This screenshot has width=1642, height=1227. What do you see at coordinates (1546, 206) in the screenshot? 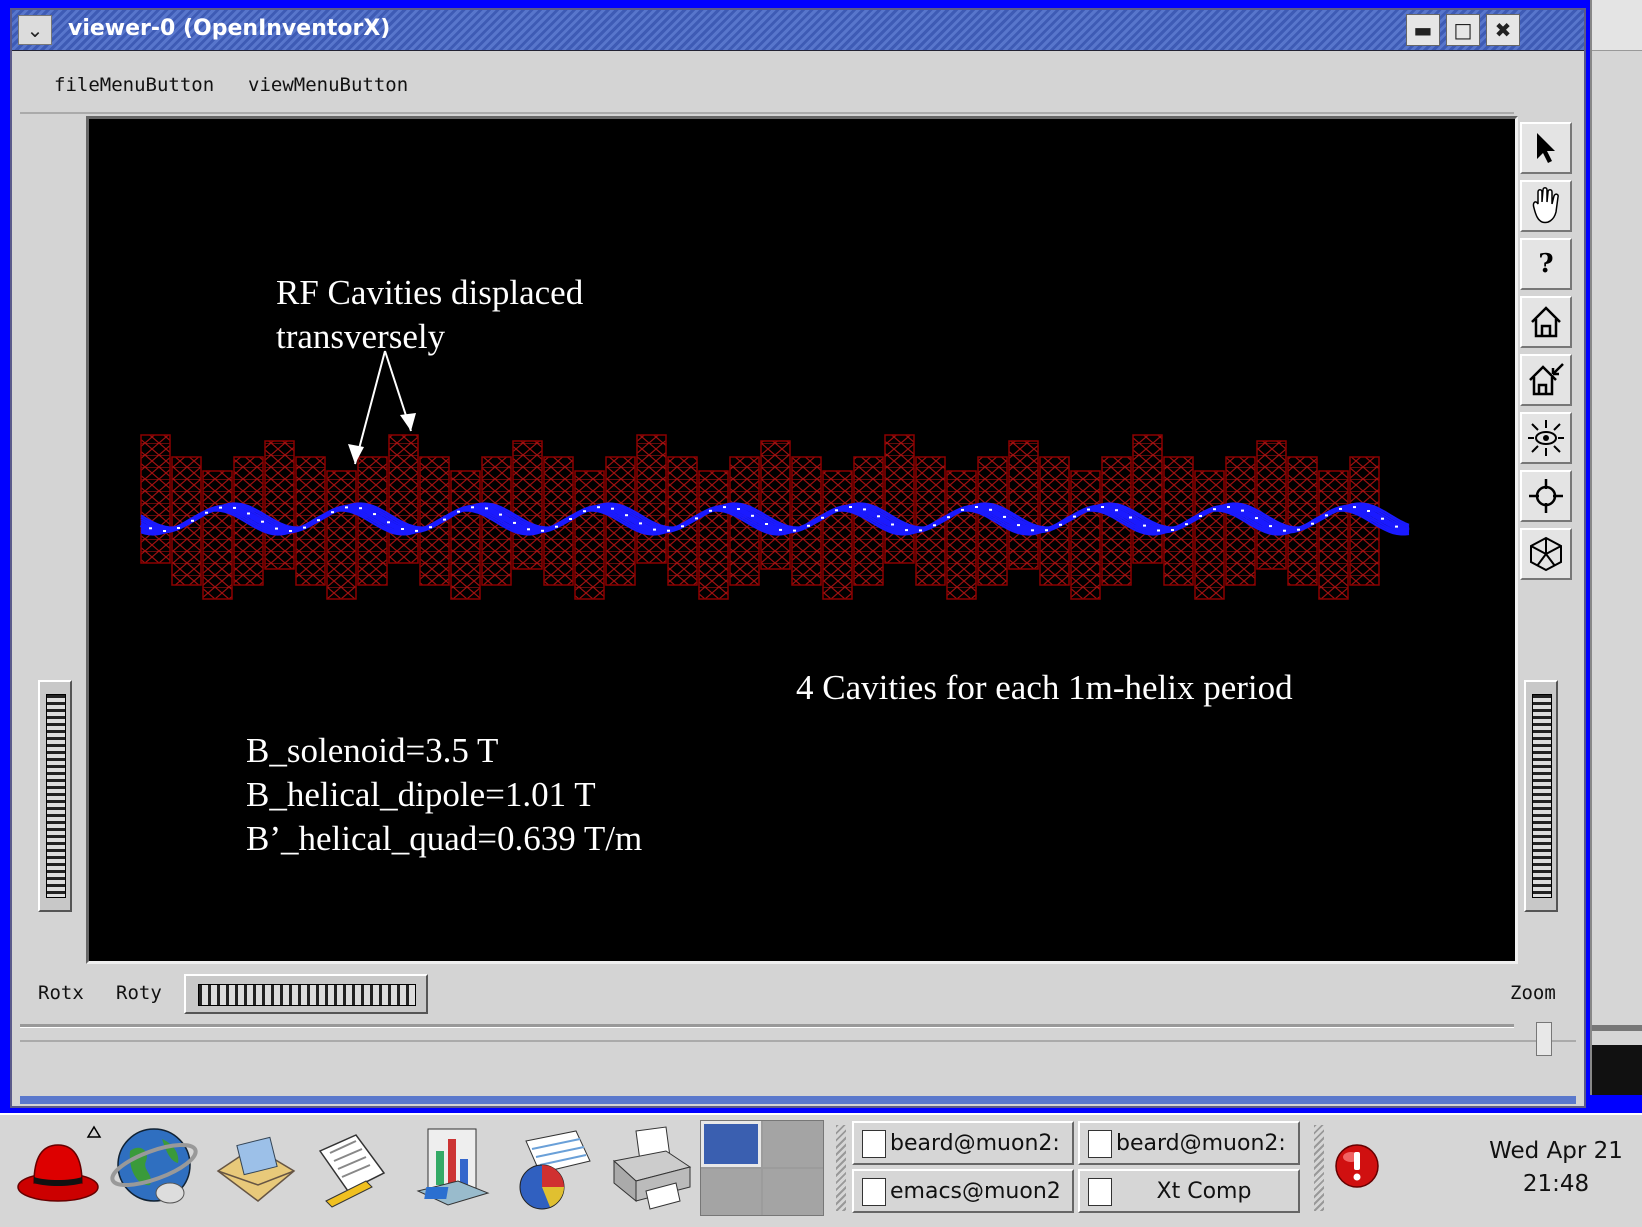
I see `view-mode-button` at bounding box center [1546, 206].